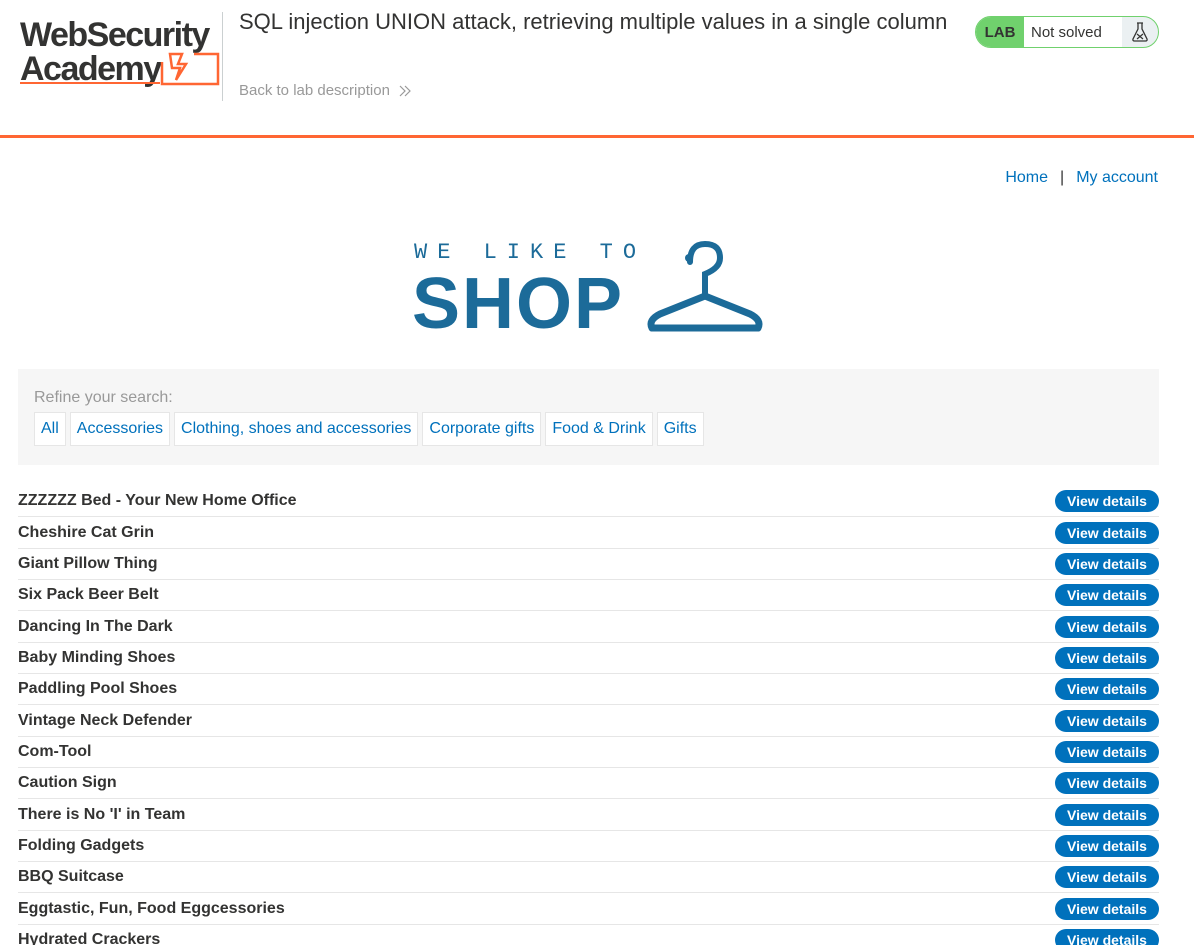 The width and height of the screenshot is (1194, 945). Describe the element at coordinates (482, 429) in the screenshot. I see `filter-corporate-gifts: Corporate gifts` at that location.